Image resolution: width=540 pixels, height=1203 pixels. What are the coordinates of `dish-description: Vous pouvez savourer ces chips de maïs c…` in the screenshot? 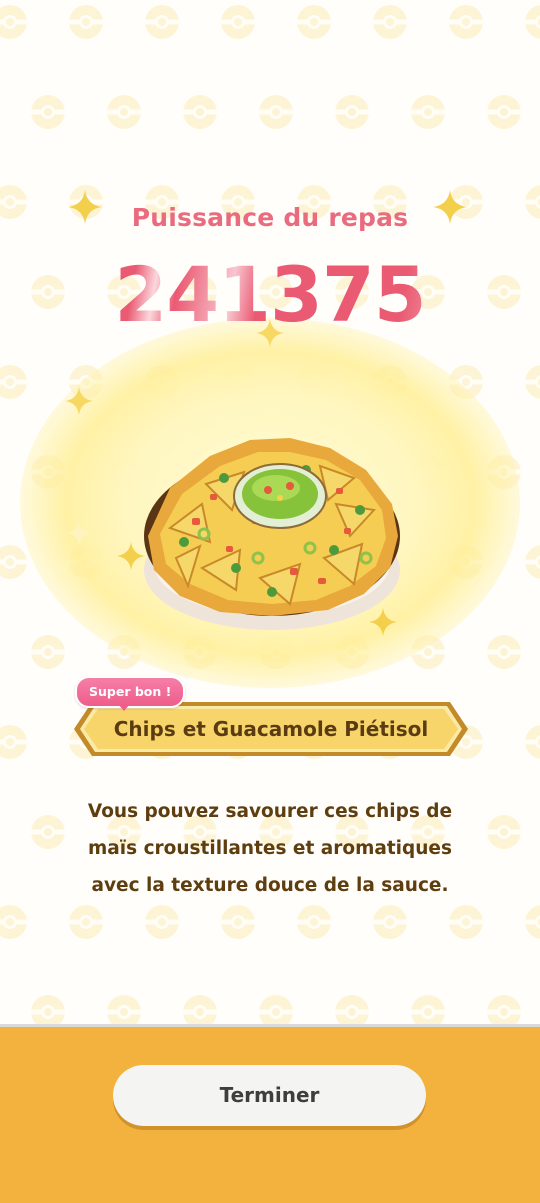 It's located at (270, 848).